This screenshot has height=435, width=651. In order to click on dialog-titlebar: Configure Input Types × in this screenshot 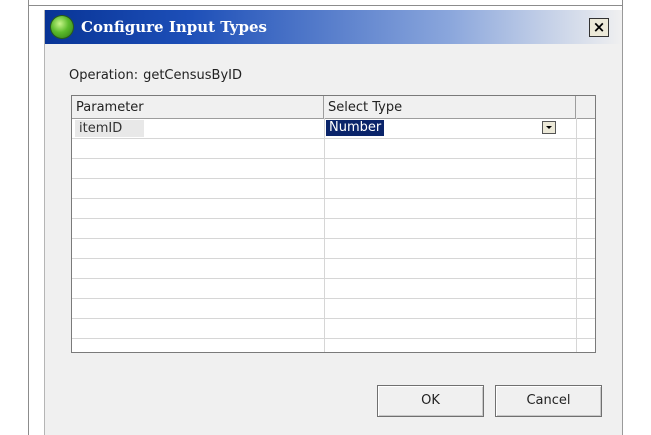, I will do `click(333, 27)`.